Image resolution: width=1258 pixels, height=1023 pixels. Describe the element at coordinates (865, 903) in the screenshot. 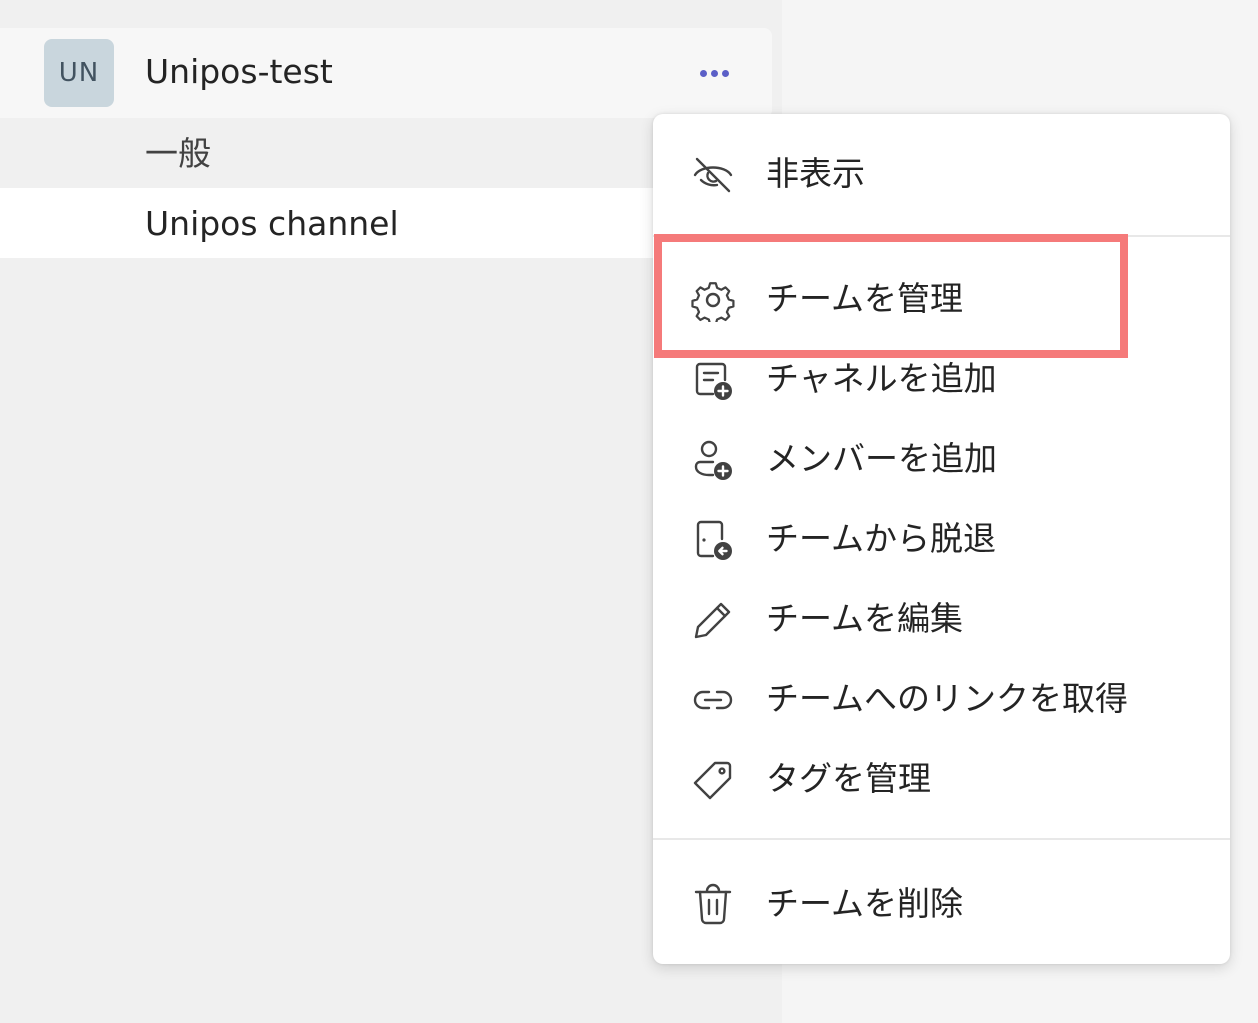

I see `menu-item-label: チームを削除` at that location.